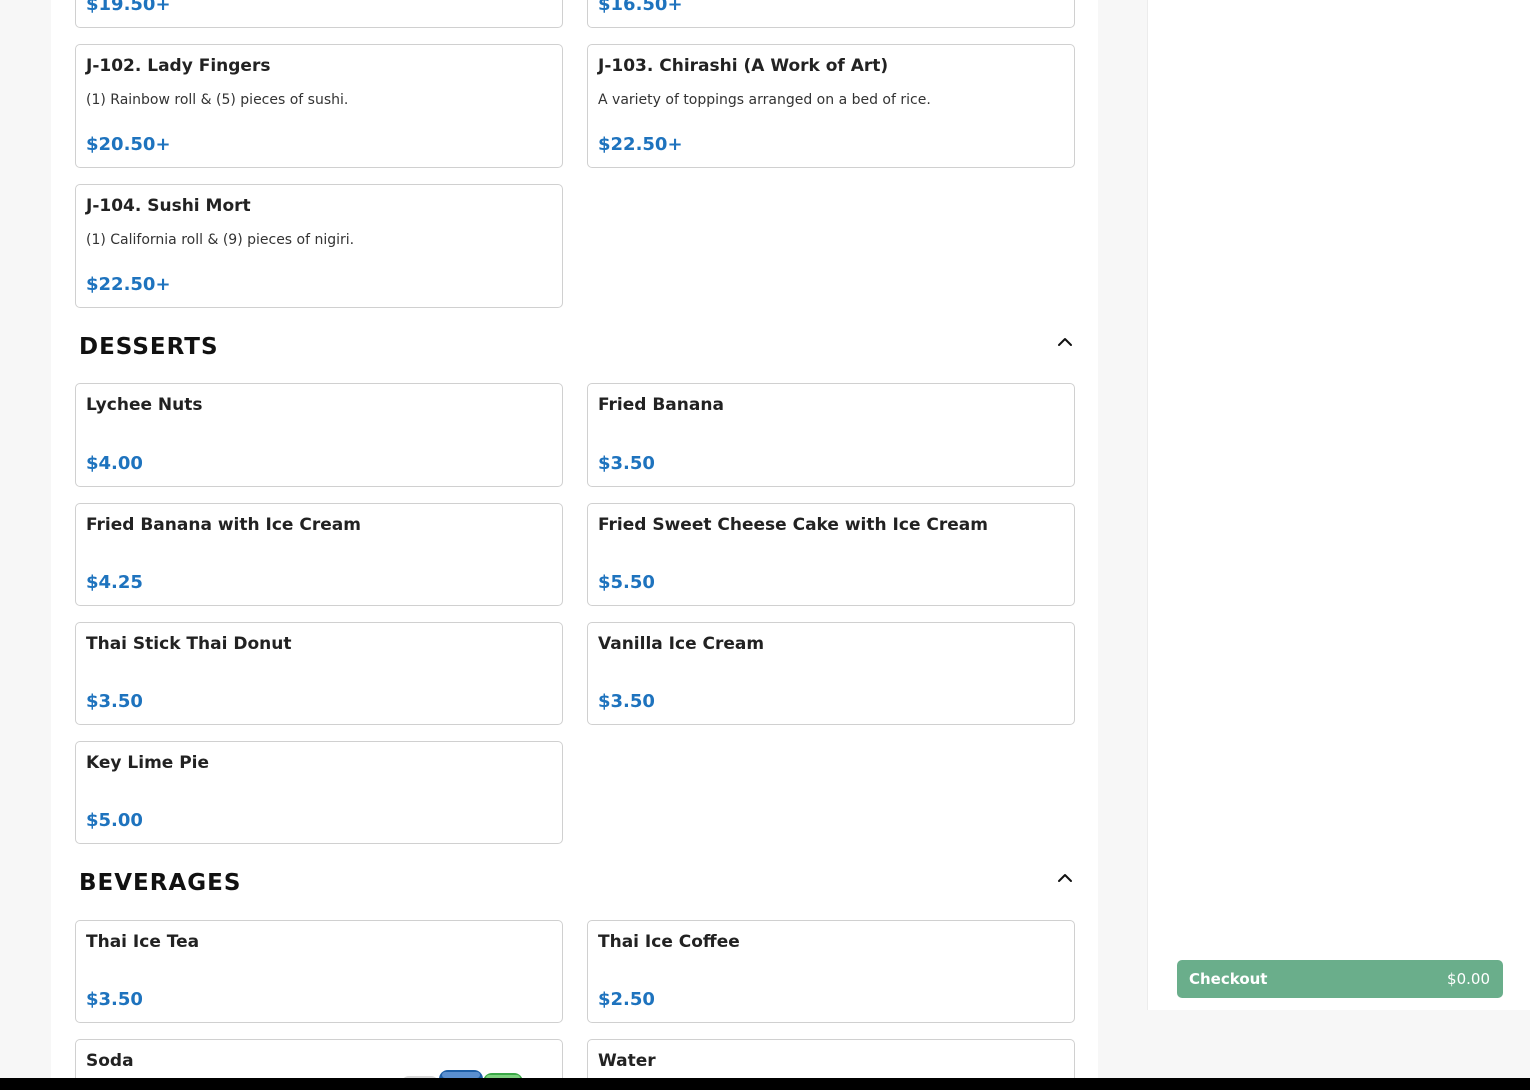 This screenshot has width=1530, height=1090. What do you see at coordinates (128, 7) in the screenshot?
I see `item-price: $19.50+` at bounding box center [128, 7].